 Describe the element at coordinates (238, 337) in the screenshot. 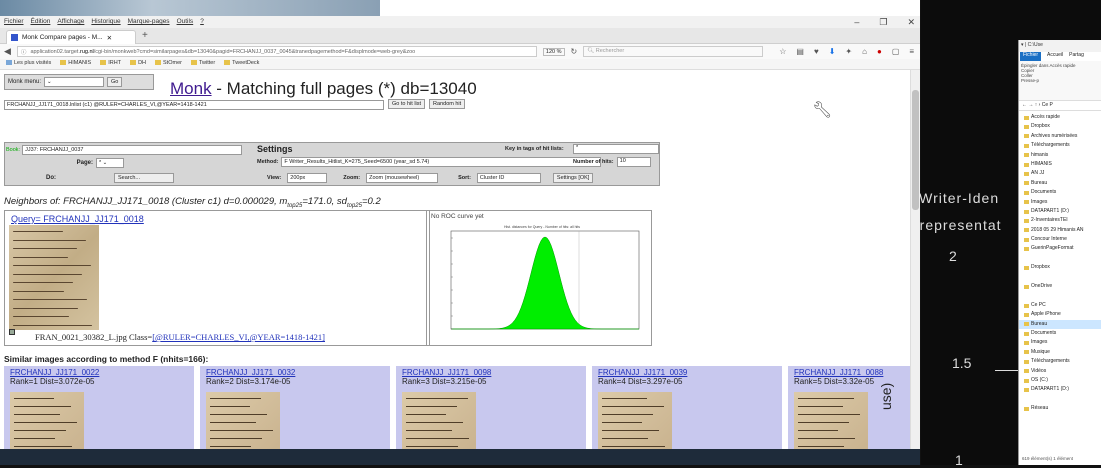

I see `query-class-link: [@RULER=CHARLES_VI,@YEAR=1418-1421]` at that location.